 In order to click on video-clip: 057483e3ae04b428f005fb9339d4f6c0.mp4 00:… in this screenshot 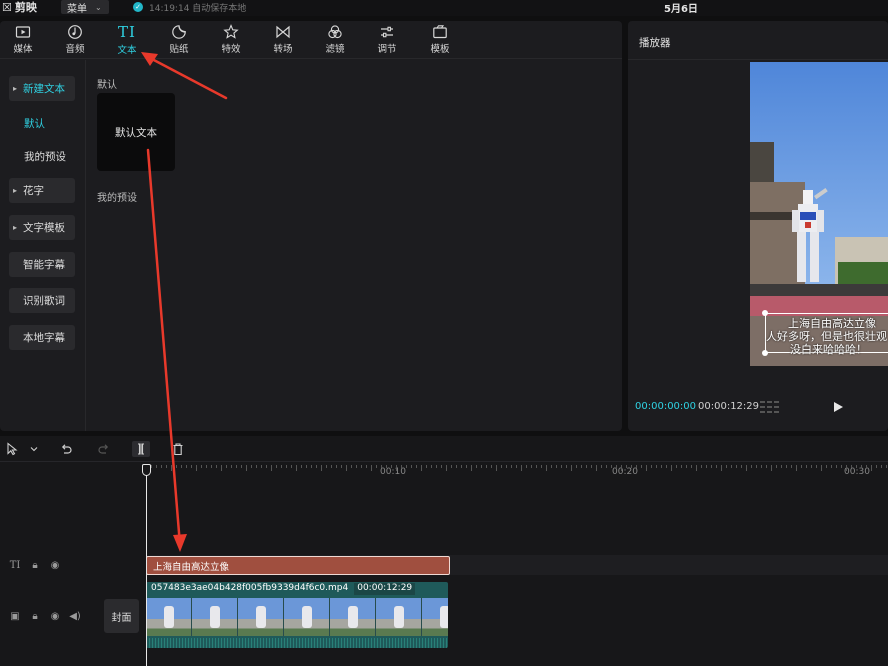, I will do `click(297, 615)`.